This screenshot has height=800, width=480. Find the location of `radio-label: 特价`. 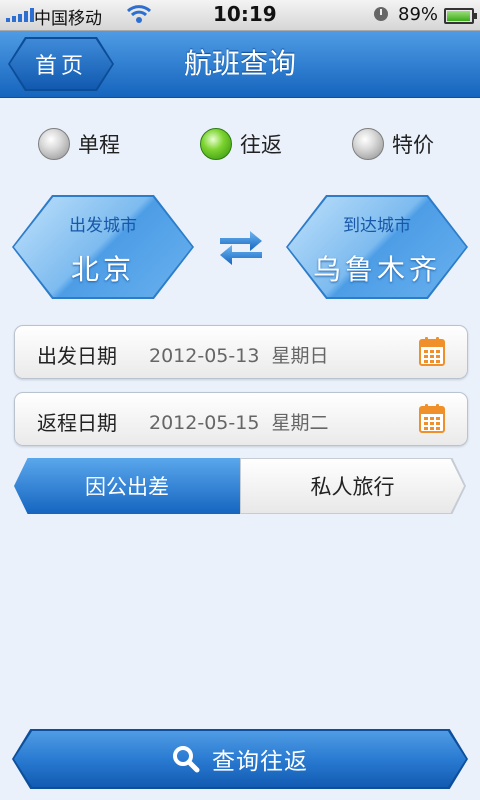

radio-label: 特价 is located at coordinates (413, 145).